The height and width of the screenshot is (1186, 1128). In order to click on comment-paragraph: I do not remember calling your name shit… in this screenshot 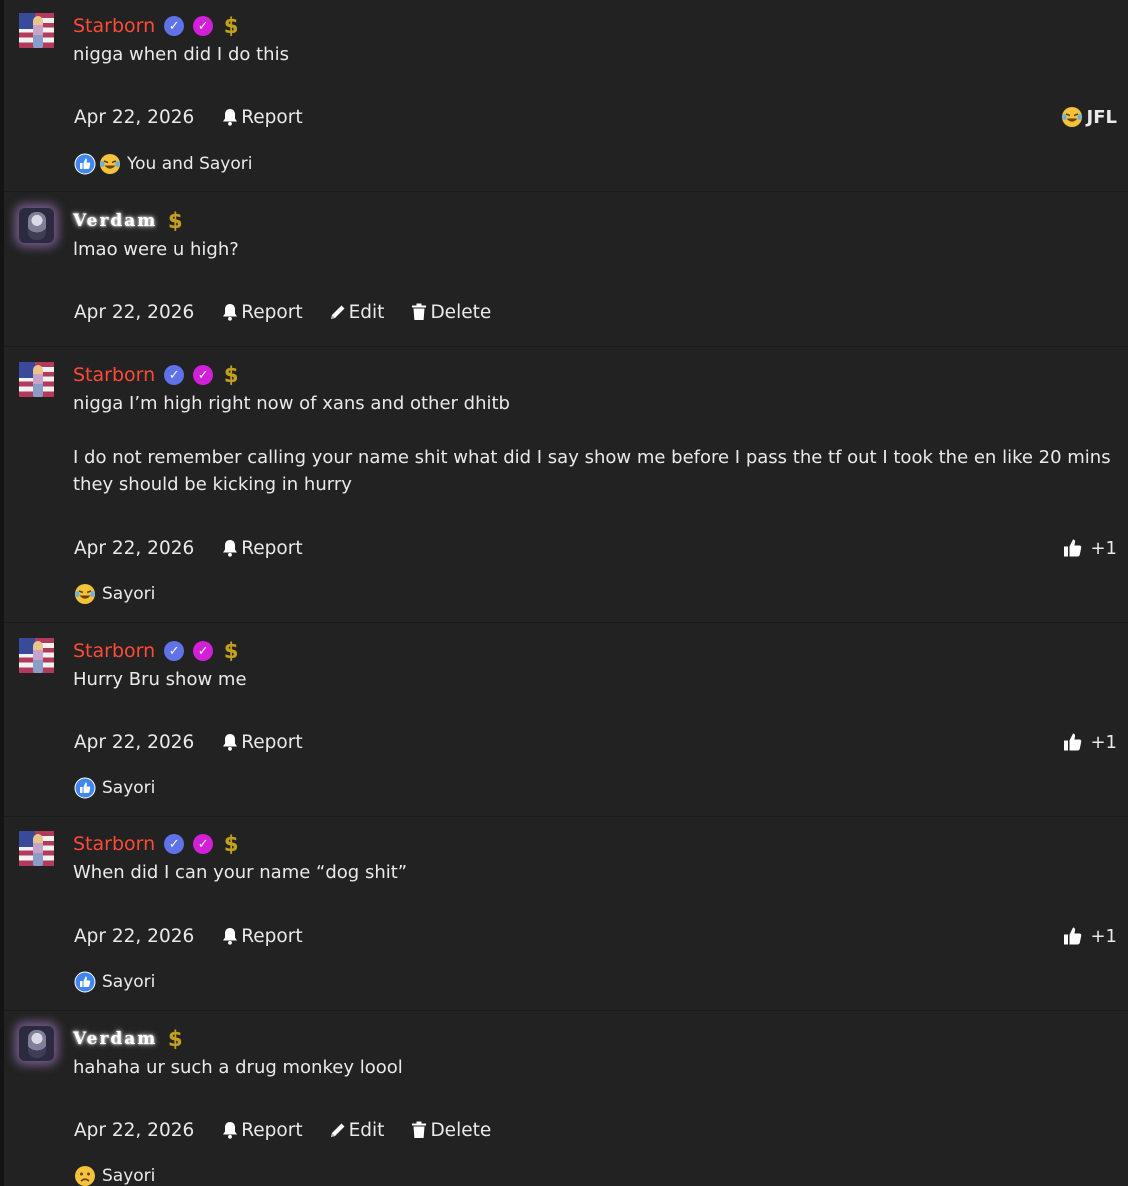, I will do `click(592, 471)`.